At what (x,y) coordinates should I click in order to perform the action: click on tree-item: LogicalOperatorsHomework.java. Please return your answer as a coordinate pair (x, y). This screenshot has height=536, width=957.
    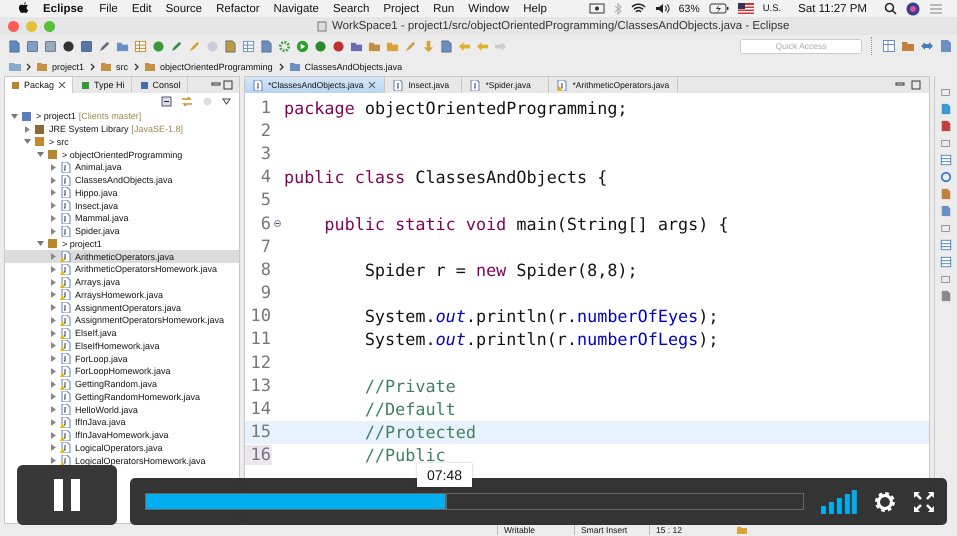
    Looking at the image, I should click on (140, 461).